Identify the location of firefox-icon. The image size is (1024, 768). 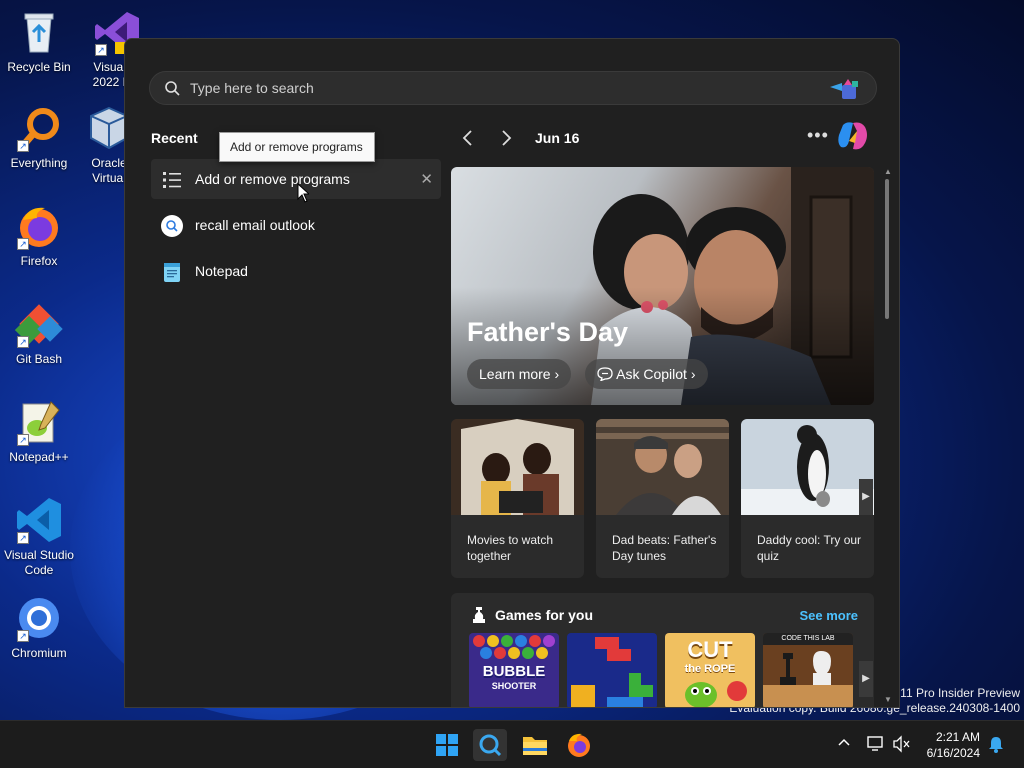
(579, 745).